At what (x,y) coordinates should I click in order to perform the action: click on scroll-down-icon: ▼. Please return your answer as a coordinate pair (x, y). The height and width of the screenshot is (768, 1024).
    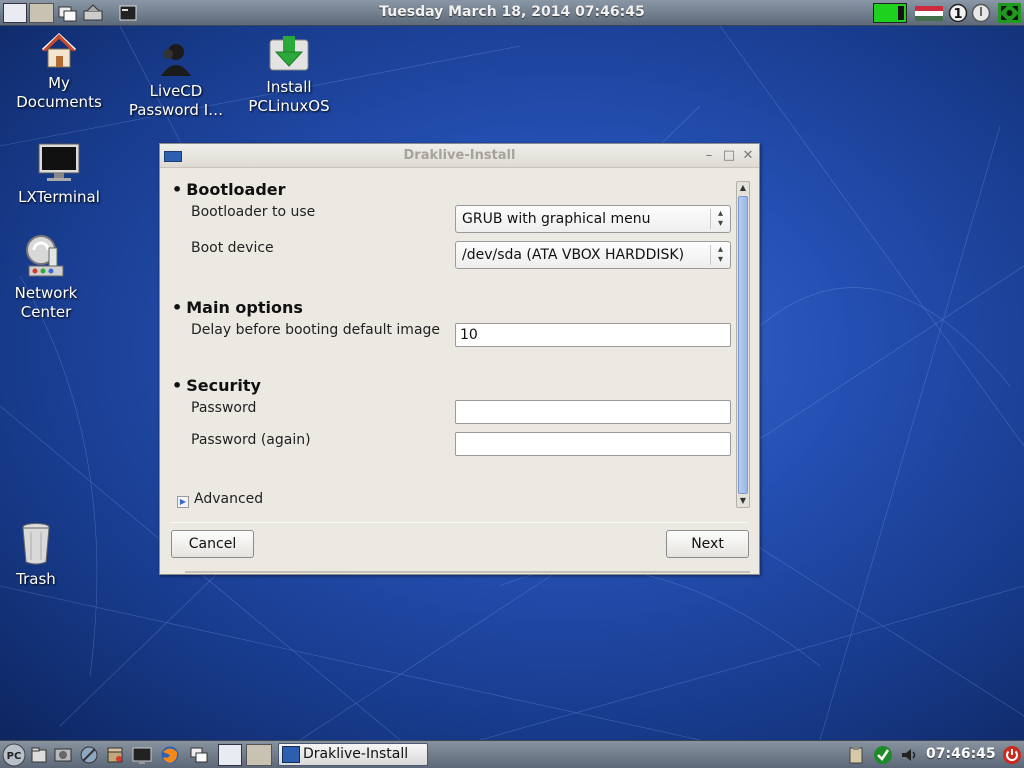
    Looking at the image, I should click on (743, 501).